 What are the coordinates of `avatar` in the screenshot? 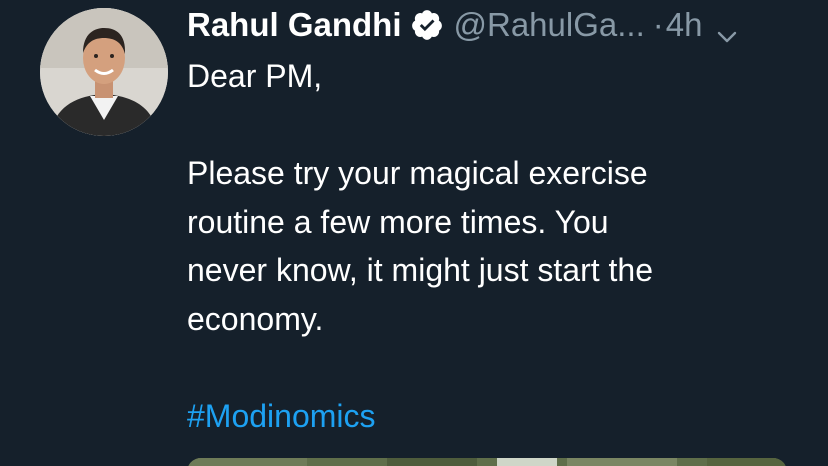 It's located at (104, 72).